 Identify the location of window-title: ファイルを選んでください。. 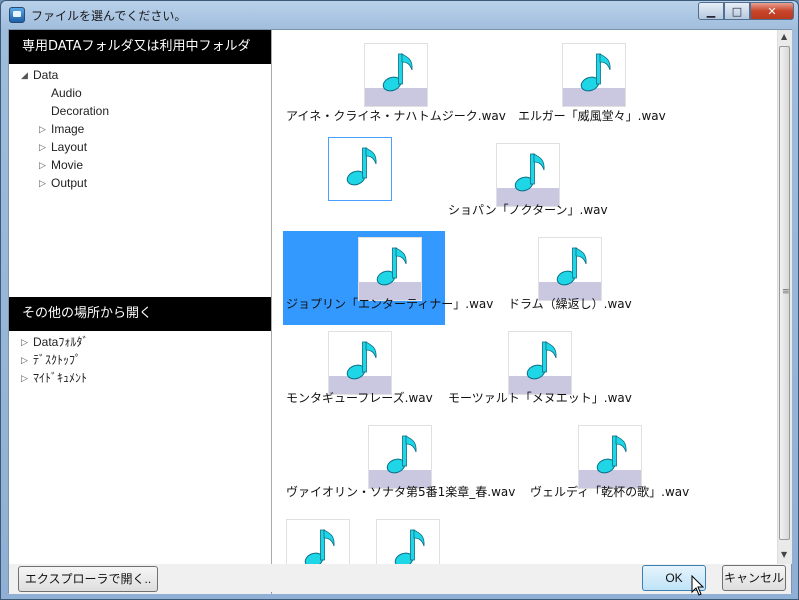
(109, 16).